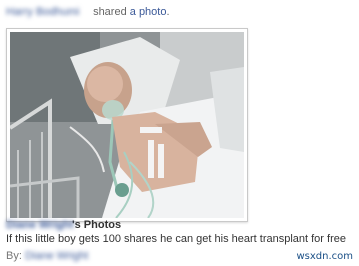  Describe the element at coordinates (110, 12) in the screenshot. I see `share-action-text: shared` at that location.